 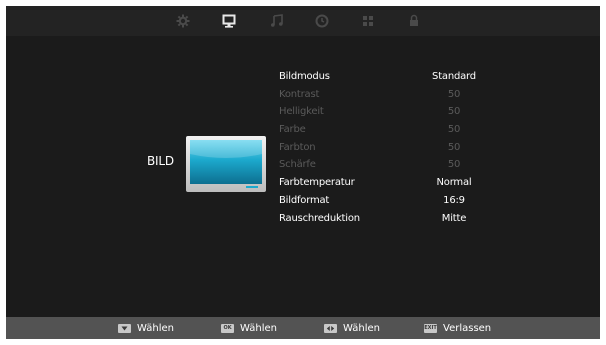 I want to click on tab-picture, so click(x=229, y=21).